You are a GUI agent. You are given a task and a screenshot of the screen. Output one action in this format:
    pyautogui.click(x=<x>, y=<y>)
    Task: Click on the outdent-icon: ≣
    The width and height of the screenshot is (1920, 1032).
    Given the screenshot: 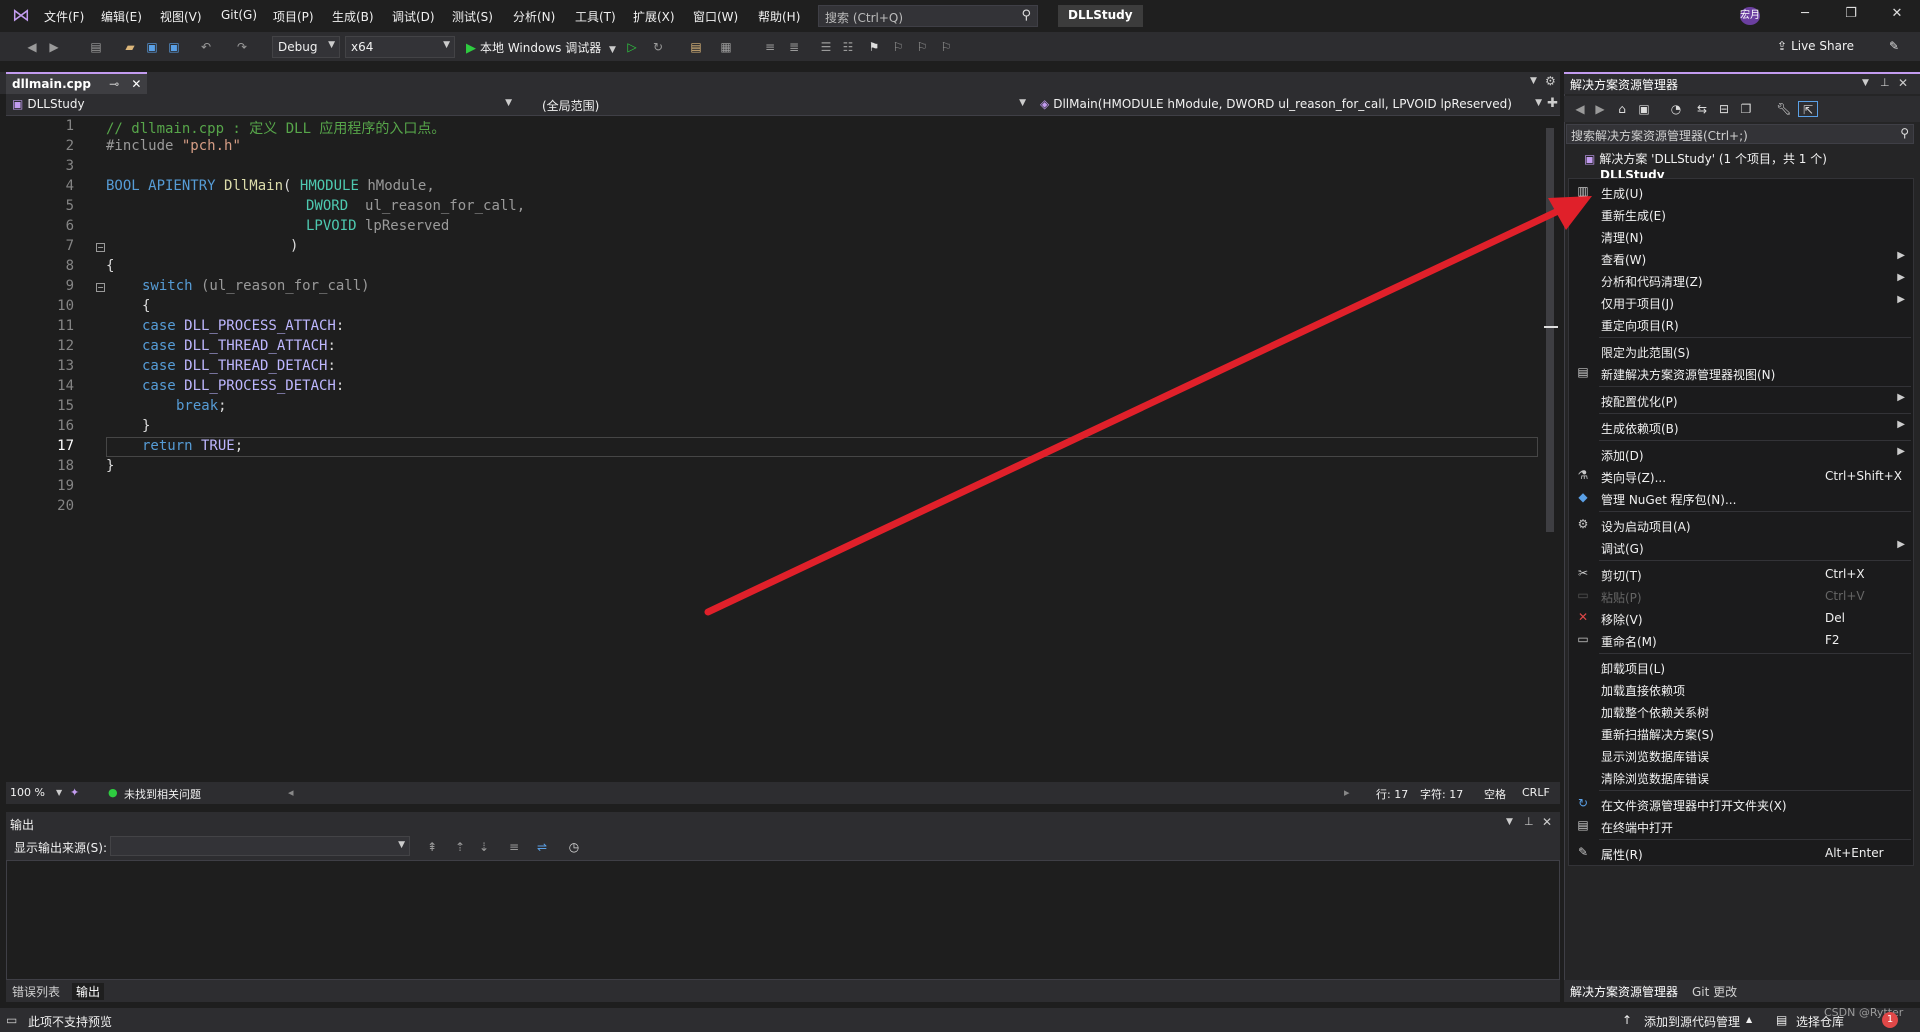 What is the action you would take?
    pyautogui.click(x=794, y=47)
    